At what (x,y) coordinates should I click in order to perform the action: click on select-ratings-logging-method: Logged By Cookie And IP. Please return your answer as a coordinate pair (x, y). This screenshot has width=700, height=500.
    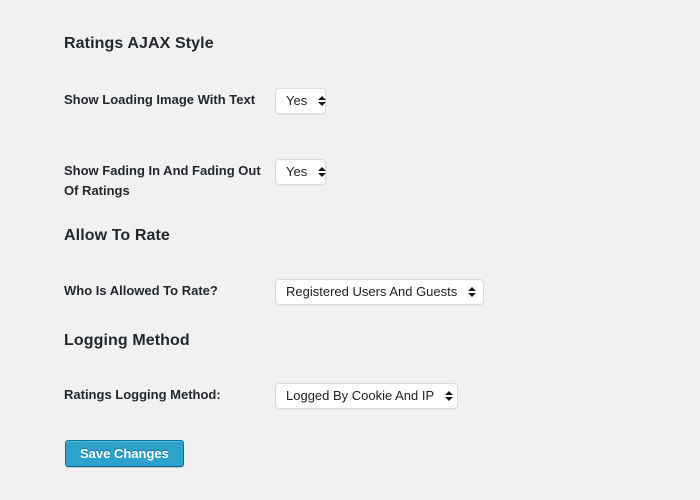
    Looking at the image, I should click on (366, 396).